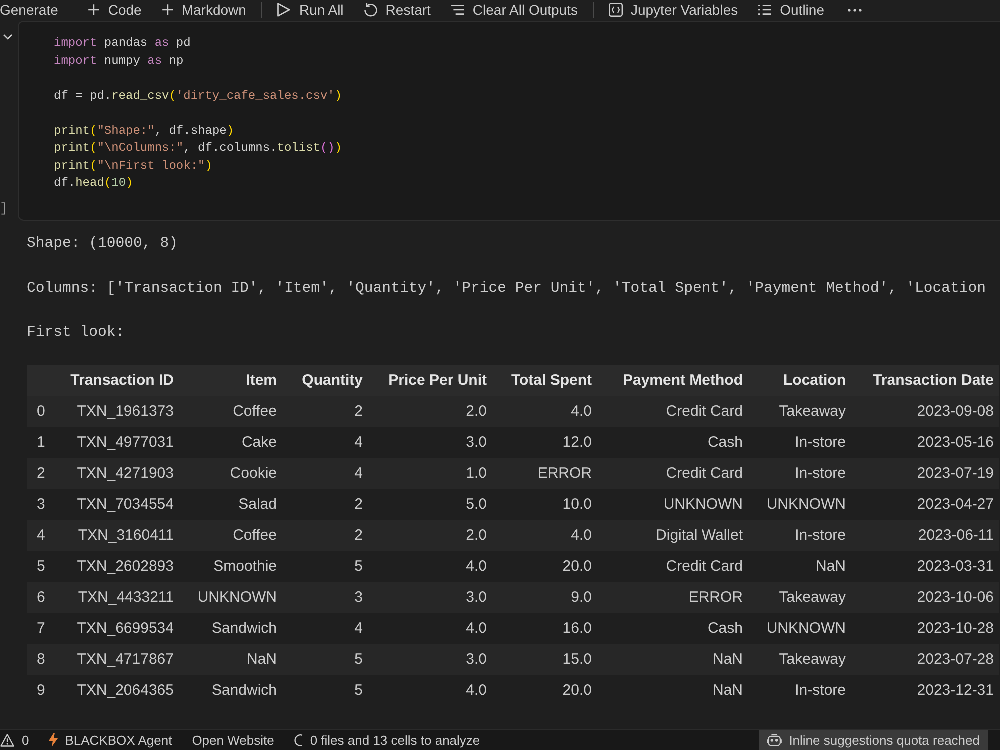  What do you see at coordinates (198, 96) in the screenshot?
I see `code-line: df = pd.read_csv('dirty_cafe_sales.csv')` at bounding box center [198, 96].